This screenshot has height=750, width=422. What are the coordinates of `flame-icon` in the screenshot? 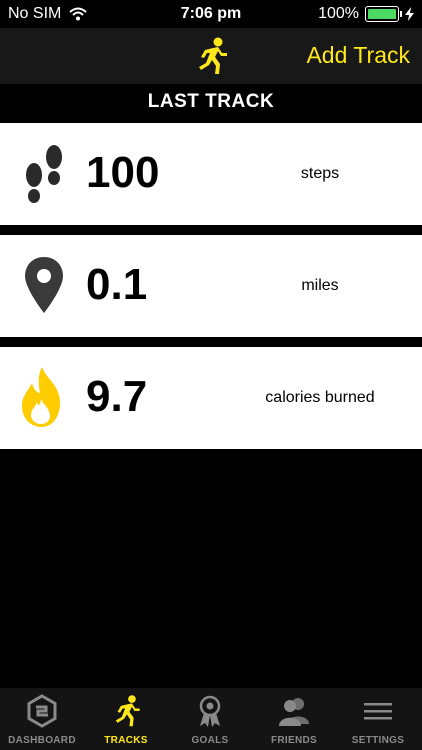 It's located at (41, 397).